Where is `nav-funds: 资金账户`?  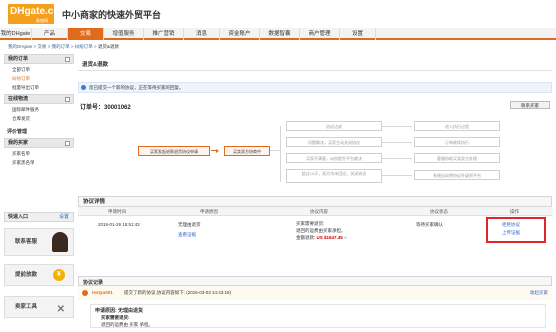
nav-funds: 资金账户 is located at coordinates (240, 34).